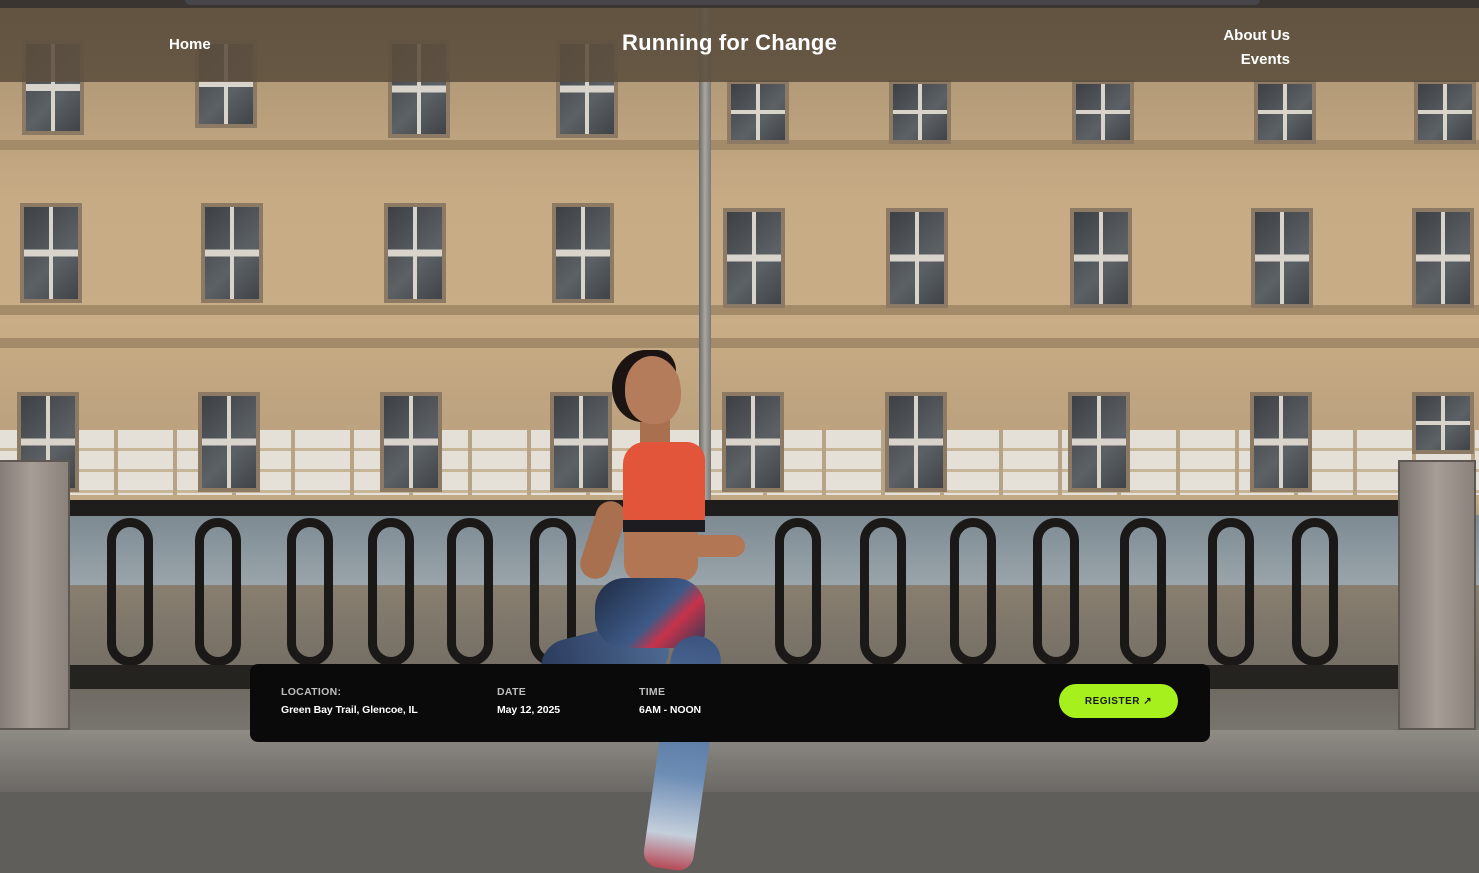 The width and height of the screenshot is (1479, 873). What do you see at coordinates (739, 343) in the screenshot?
I see `building-ledge` at bounding box center [739, 343].